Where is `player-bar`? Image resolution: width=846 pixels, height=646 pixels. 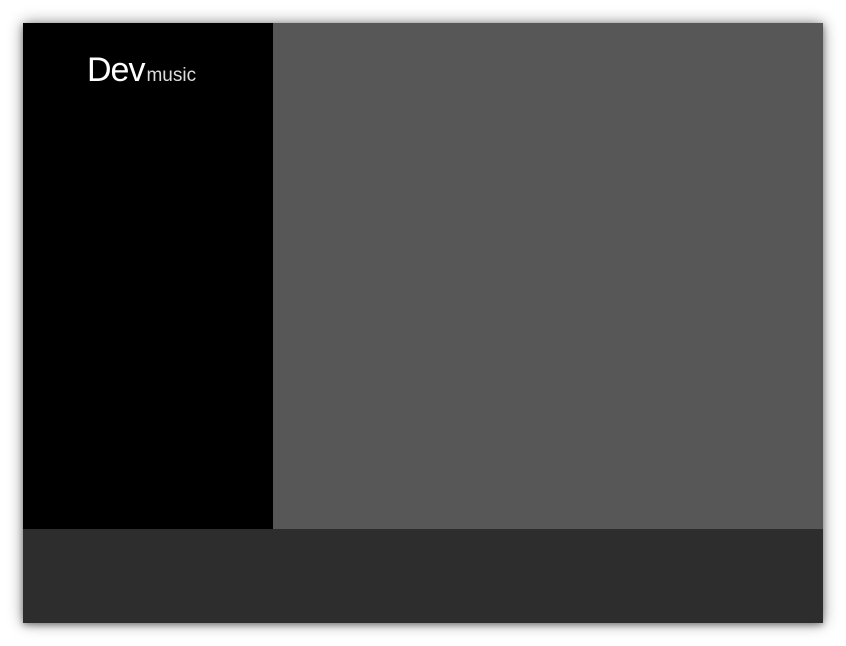 player-bar is located at coordinates (423, 576).